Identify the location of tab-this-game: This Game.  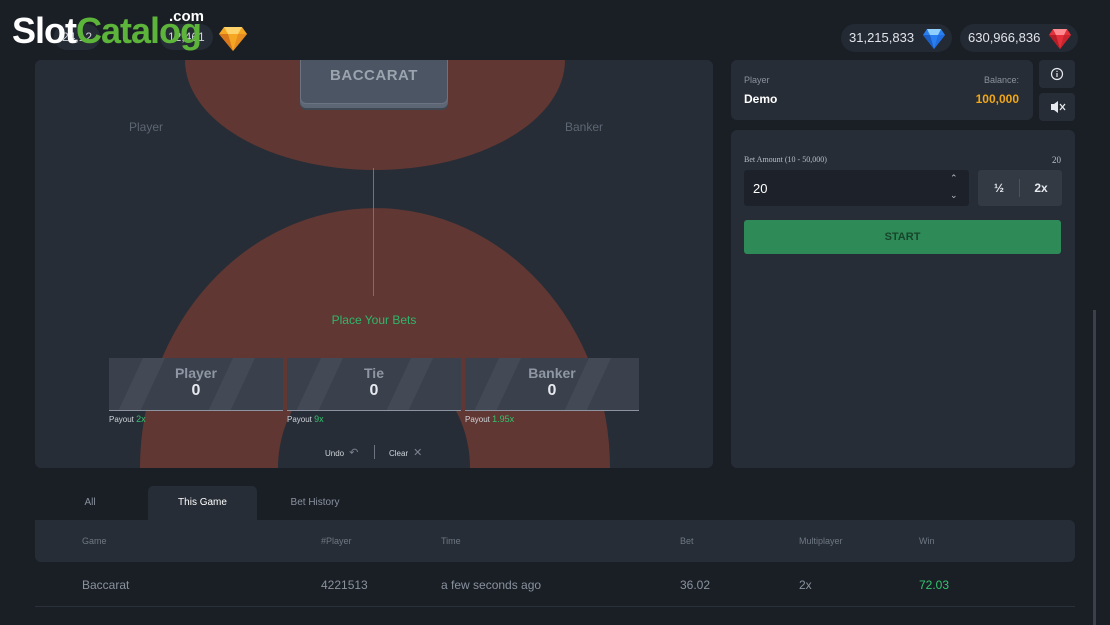
(202, 503).